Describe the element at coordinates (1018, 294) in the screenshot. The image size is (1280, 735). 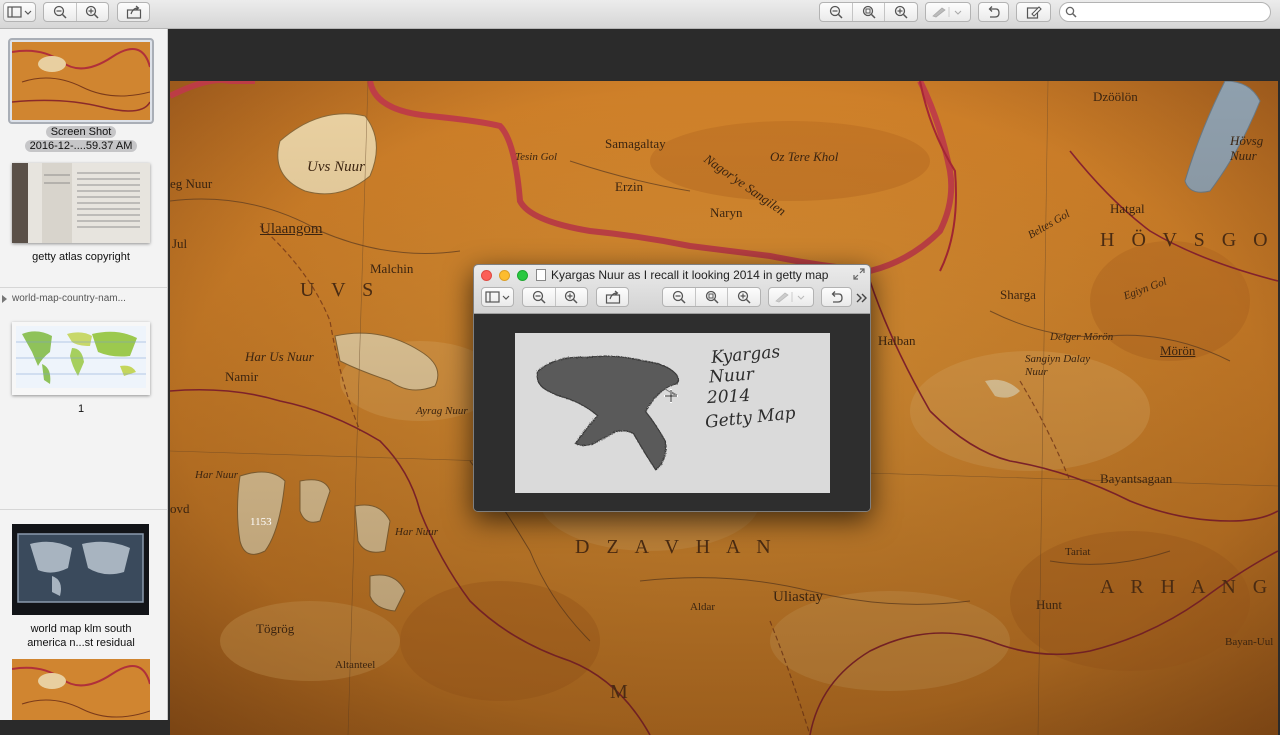
I see `map-label: Sharga` at that location.